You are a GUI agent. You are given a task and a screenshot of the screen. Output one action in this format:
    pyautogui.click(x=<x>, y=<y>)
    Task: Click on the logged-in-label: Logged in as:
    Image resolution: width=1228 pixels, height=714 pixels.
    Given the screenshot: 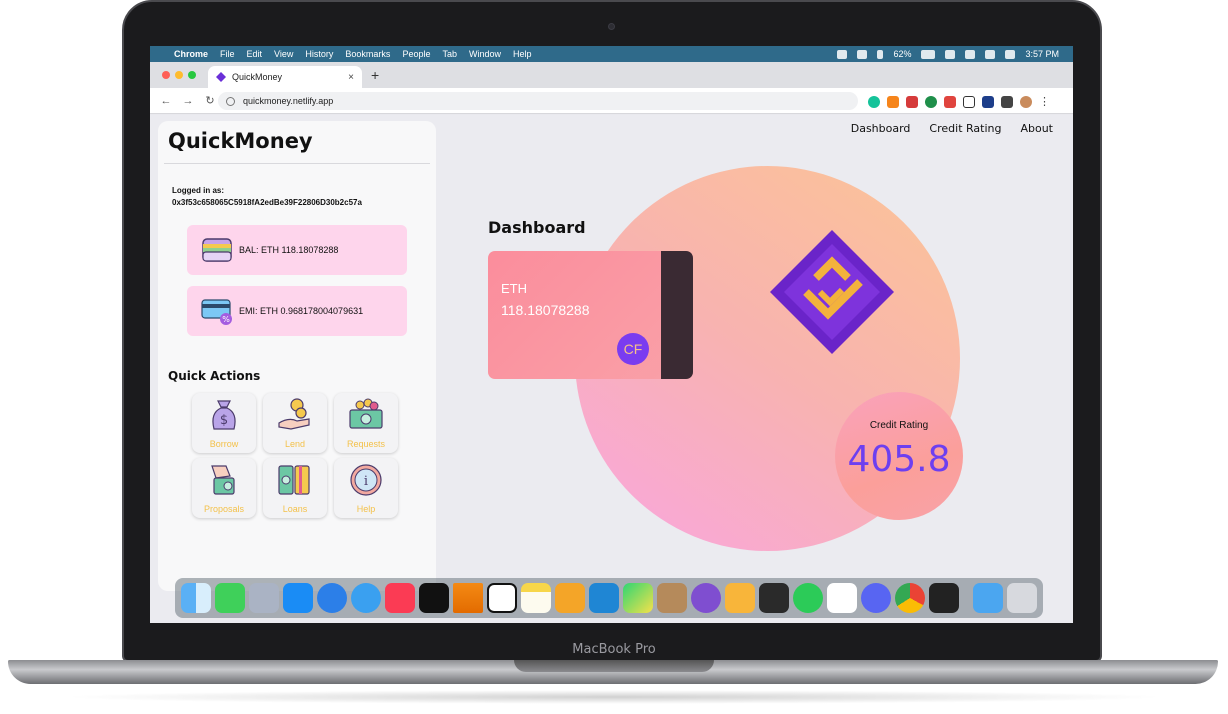 What is the action you would take?
    pyautogui.click(x=198, y=190)
    